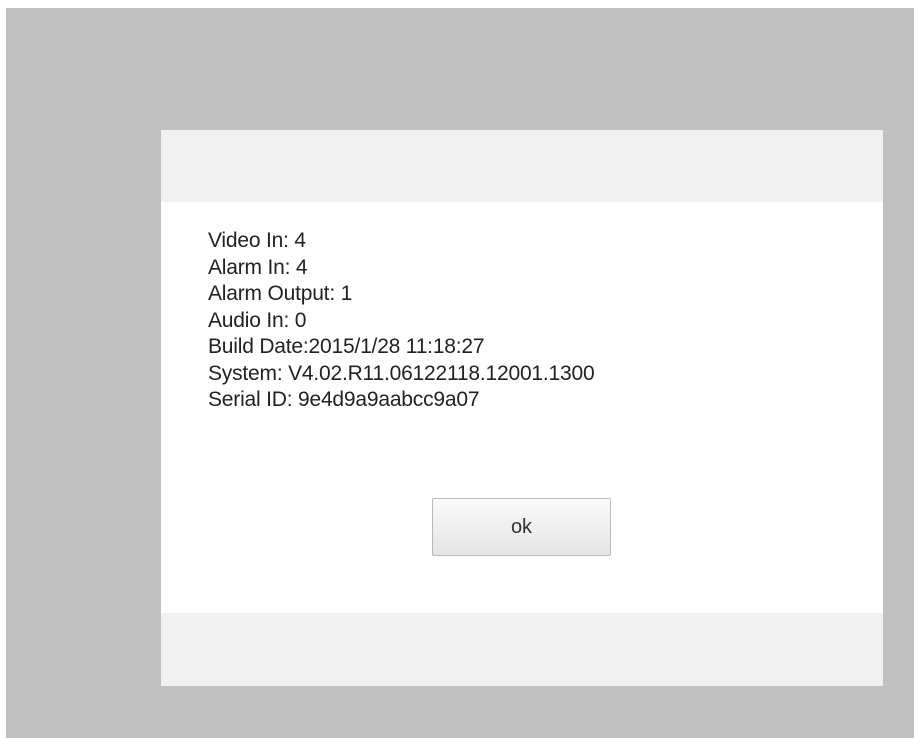  What do you see at coordinates (521, 527) in the screenshot?
I see `ok-button: ok` at bounding box center [521, 527].